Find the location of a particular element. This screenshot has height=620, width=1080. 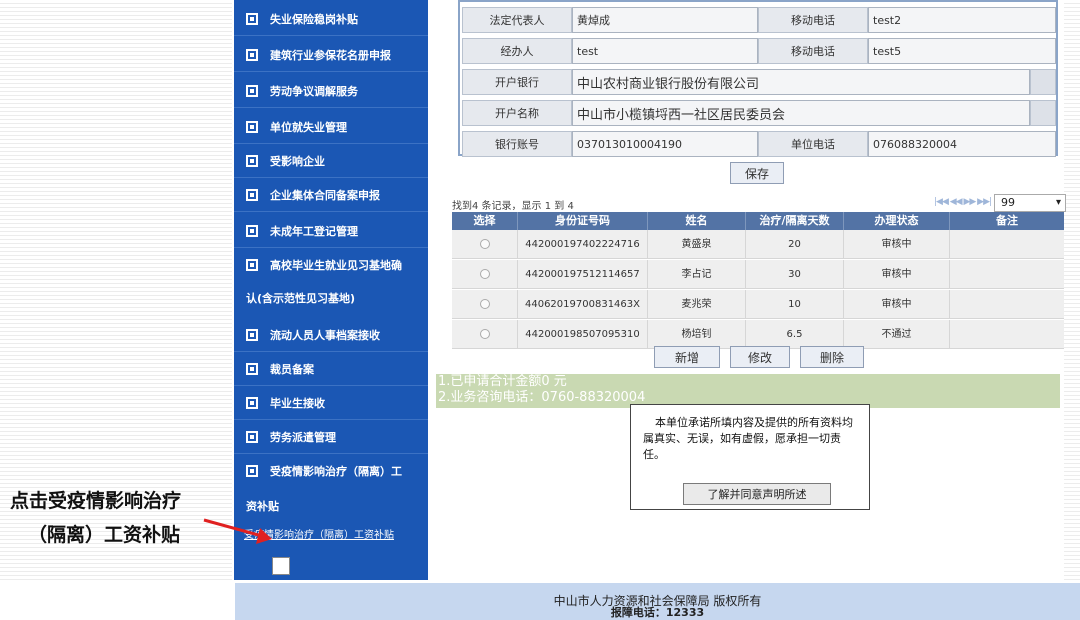

sidebar-item-shiye-wengang: 失业保险稳岗补贴 is located at coordinates (331, 19).